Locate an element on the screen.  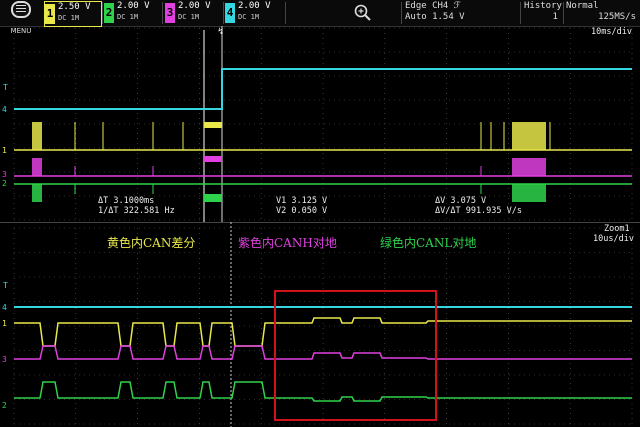
channel-4-scale: 2.00 V is located at coordinates (254, 6).